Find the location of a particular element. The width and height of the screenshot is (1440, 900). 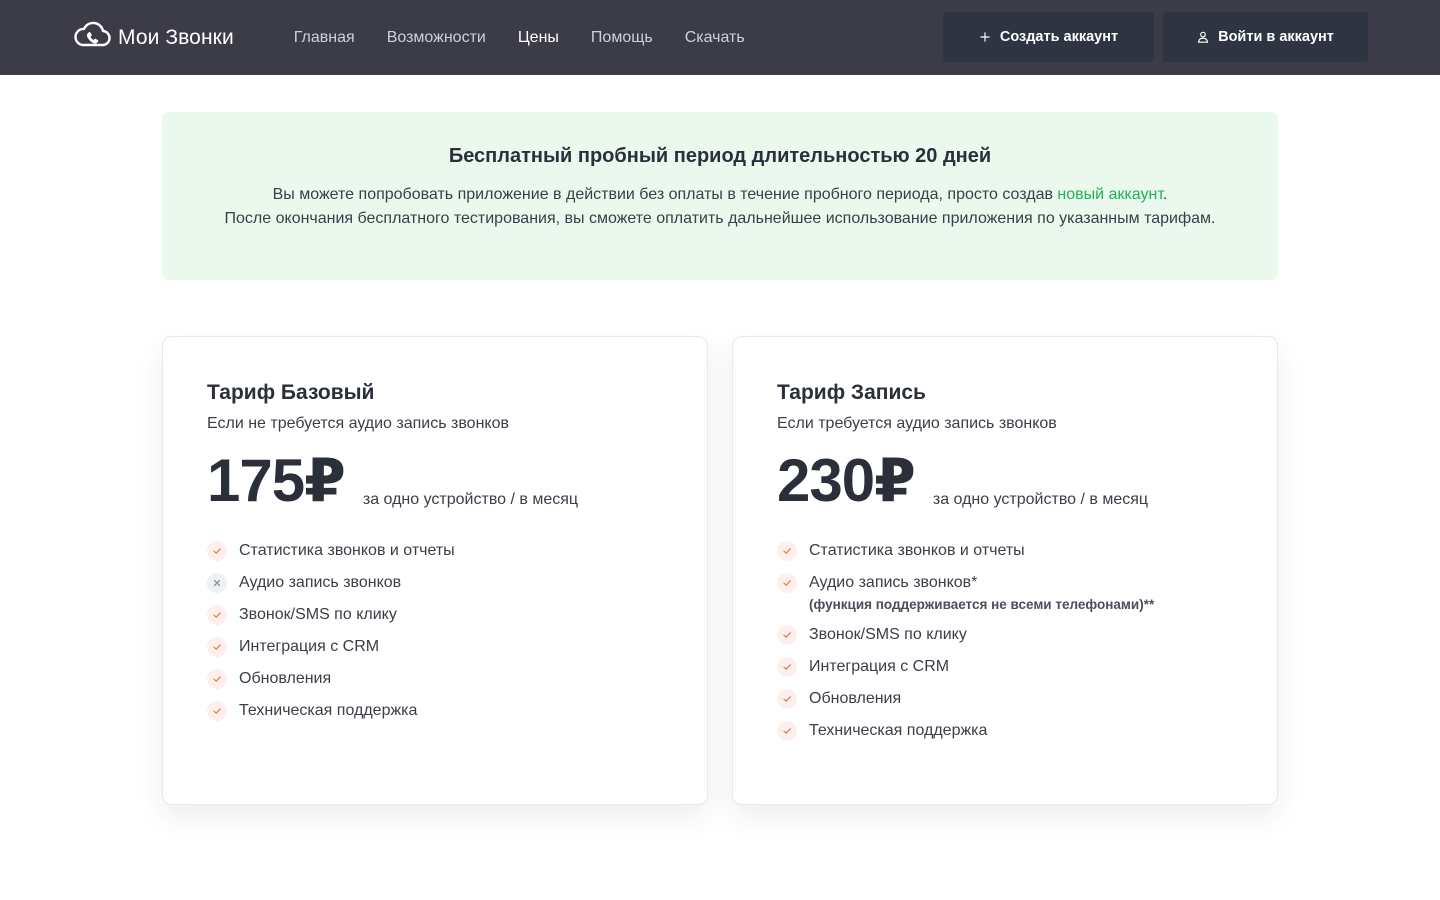

plan-title: Тариф Запись is located at coordinates (851, 392).